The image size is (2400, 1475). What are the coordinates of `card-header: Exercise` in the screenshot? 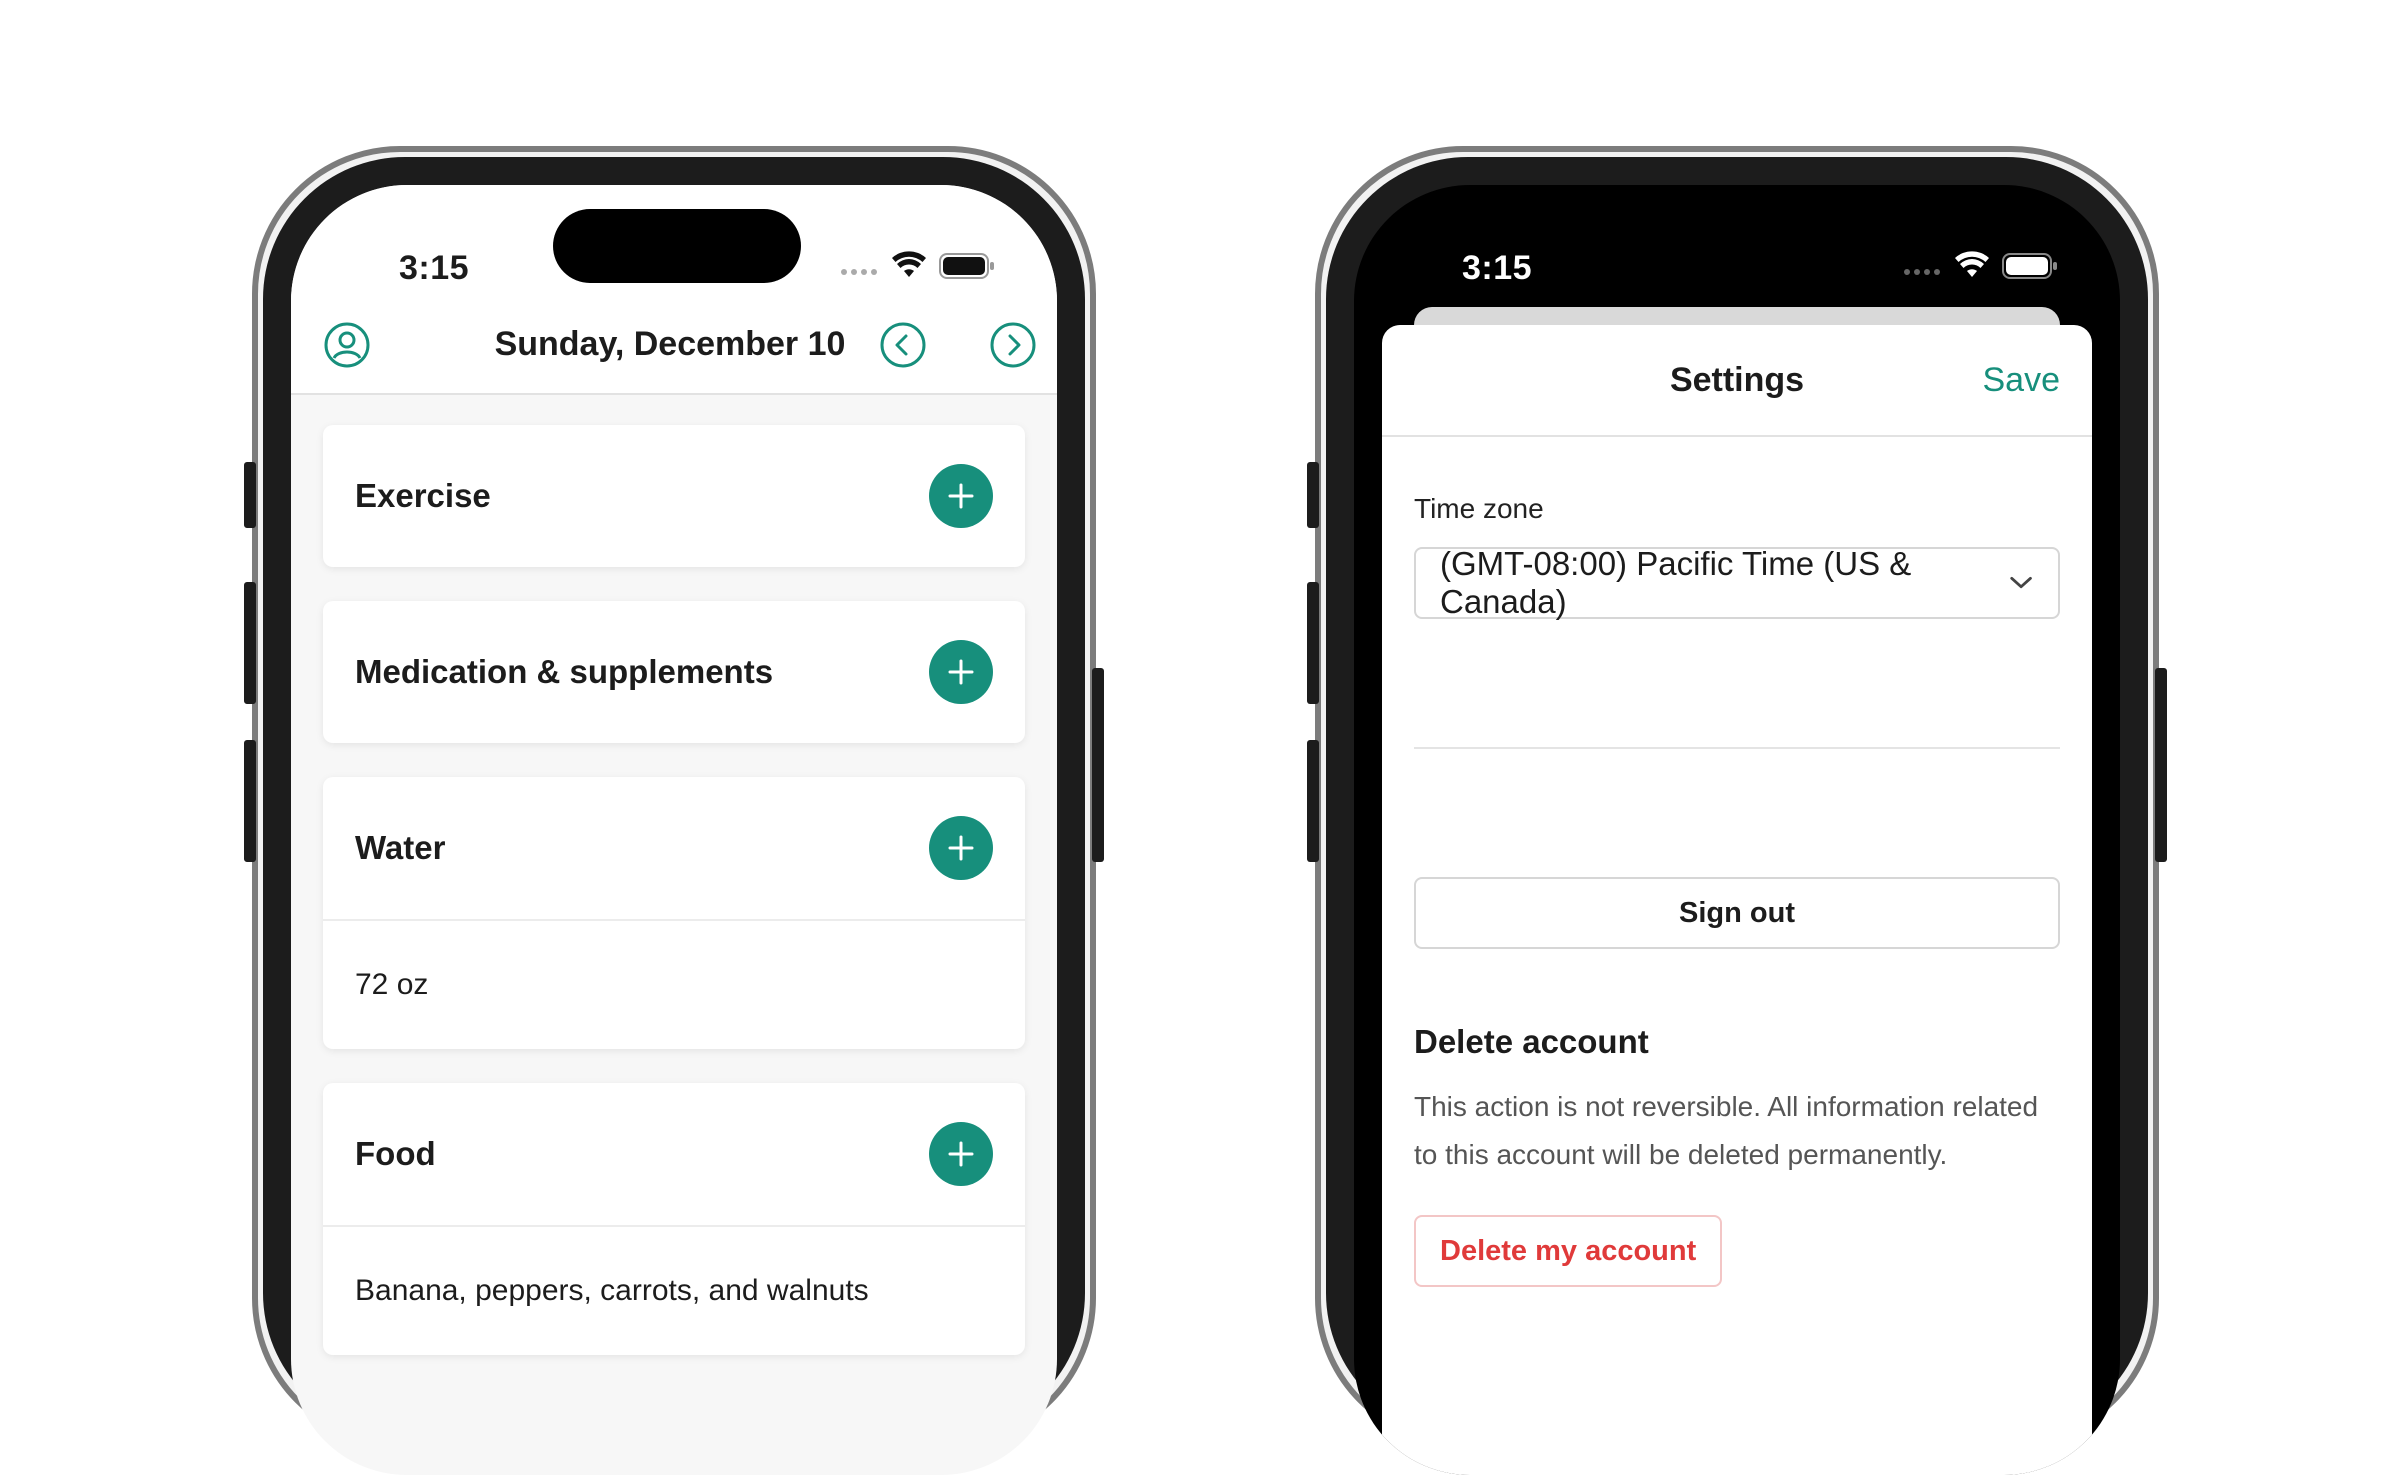 It's located at (674, 496).